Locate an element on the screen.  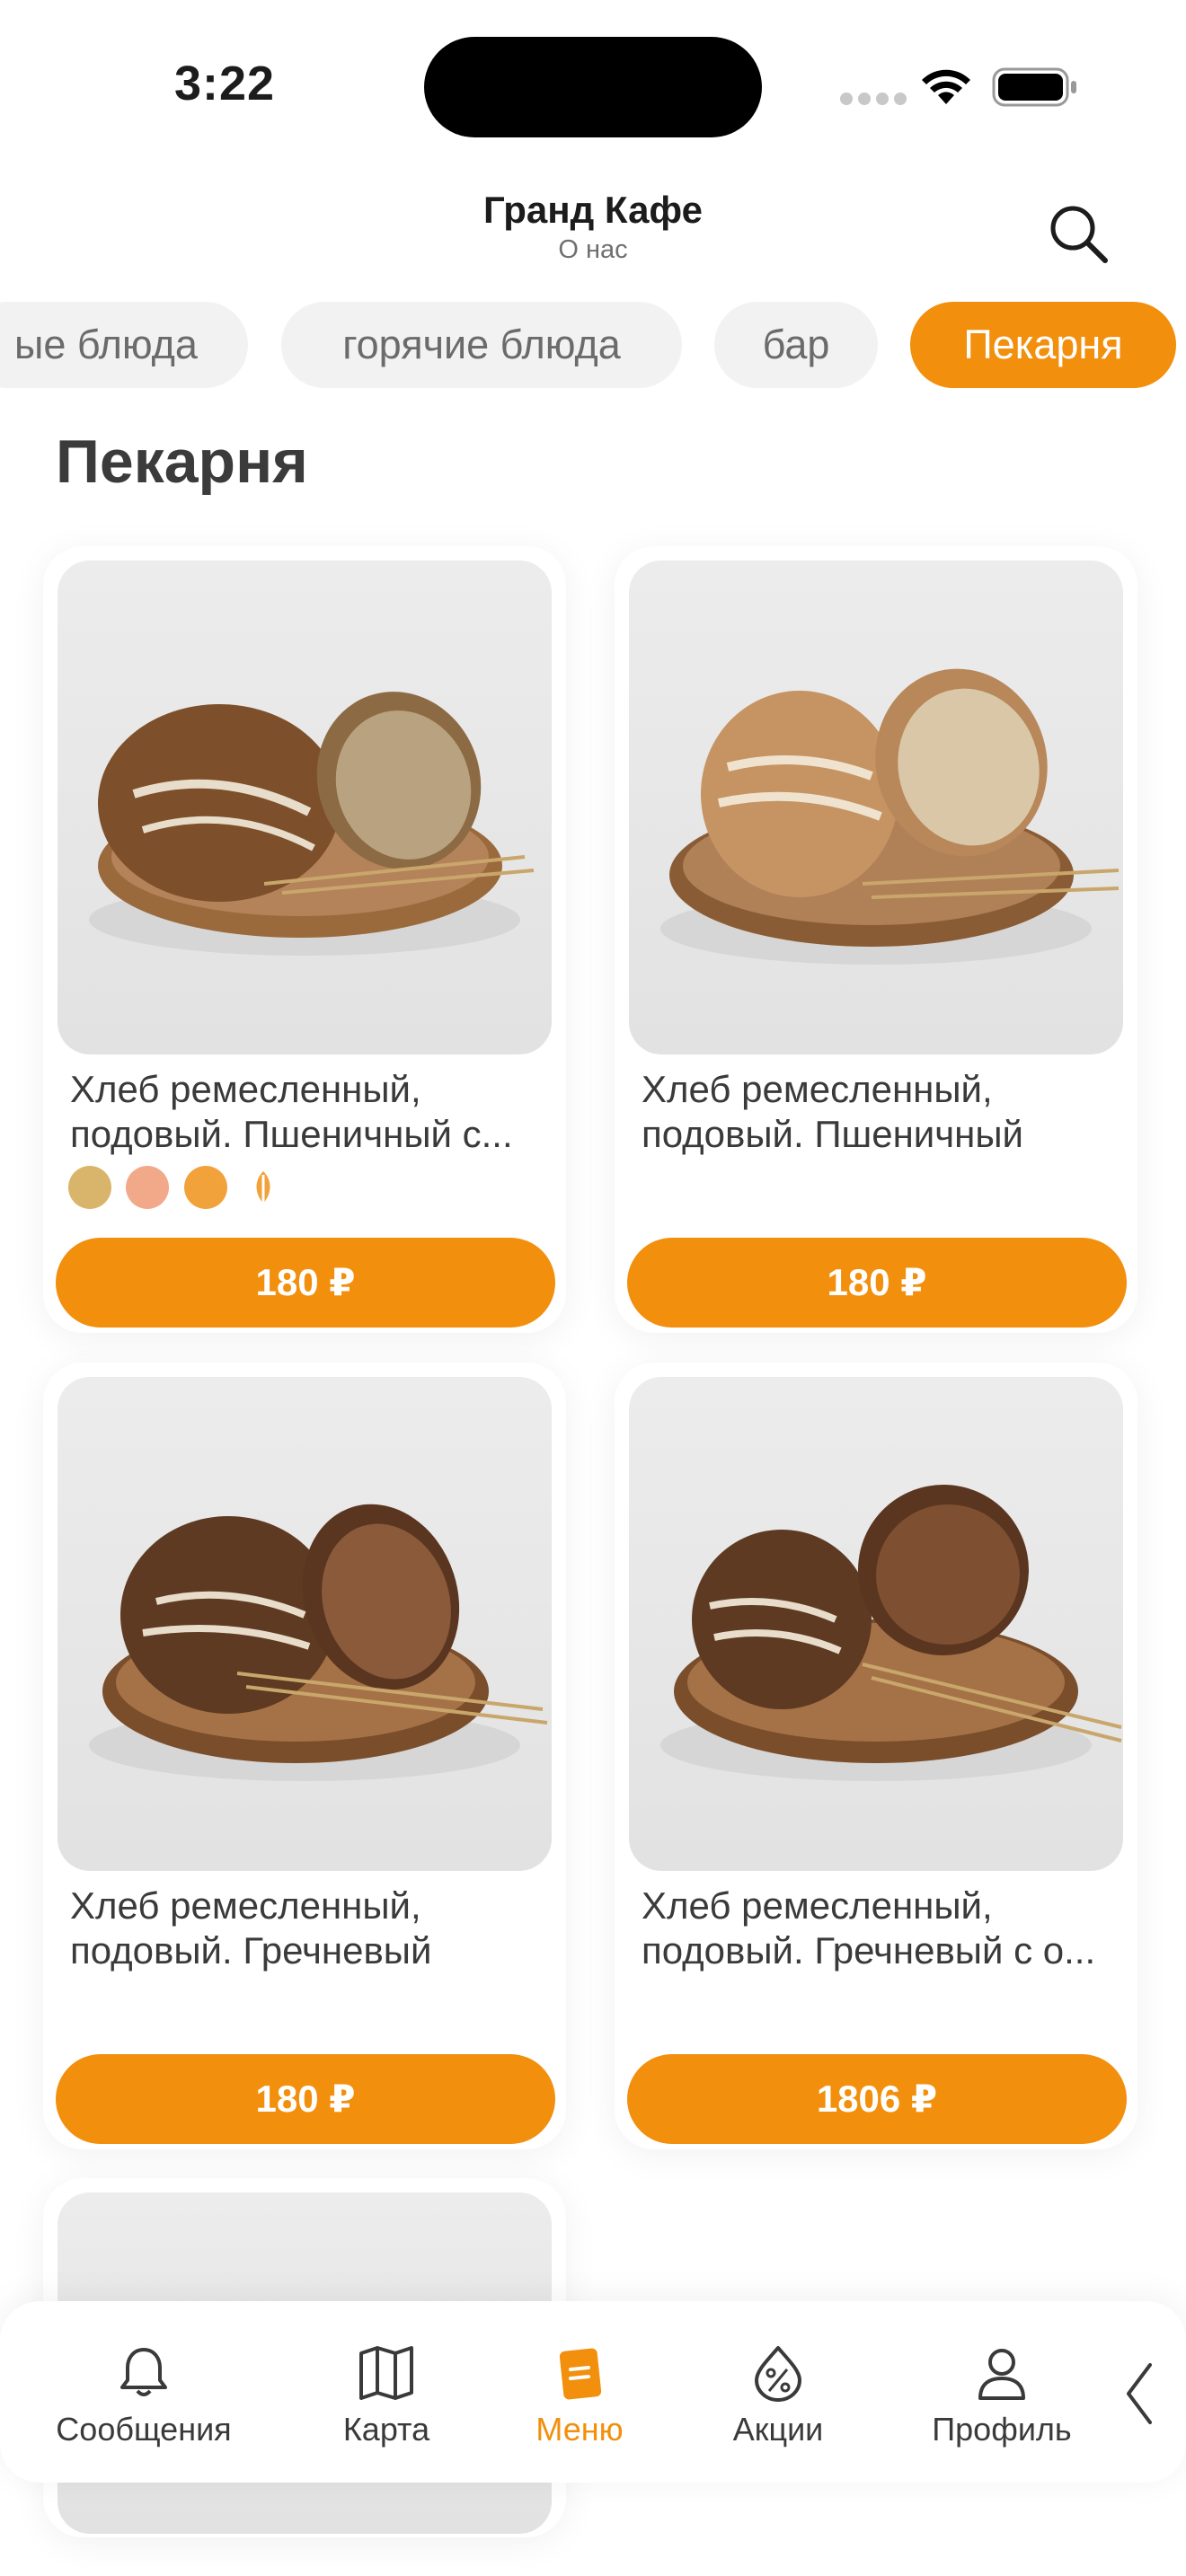
status-bar: 3:22 is located at coordinates (593, 85).